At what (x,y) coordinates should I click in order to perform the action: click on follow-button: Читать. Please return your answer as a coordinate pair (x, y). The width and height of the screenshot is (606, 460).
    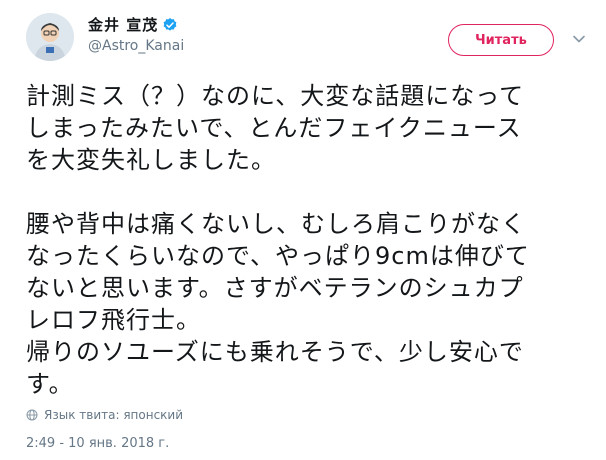
    Looking at the image, I should click on (501, 40).